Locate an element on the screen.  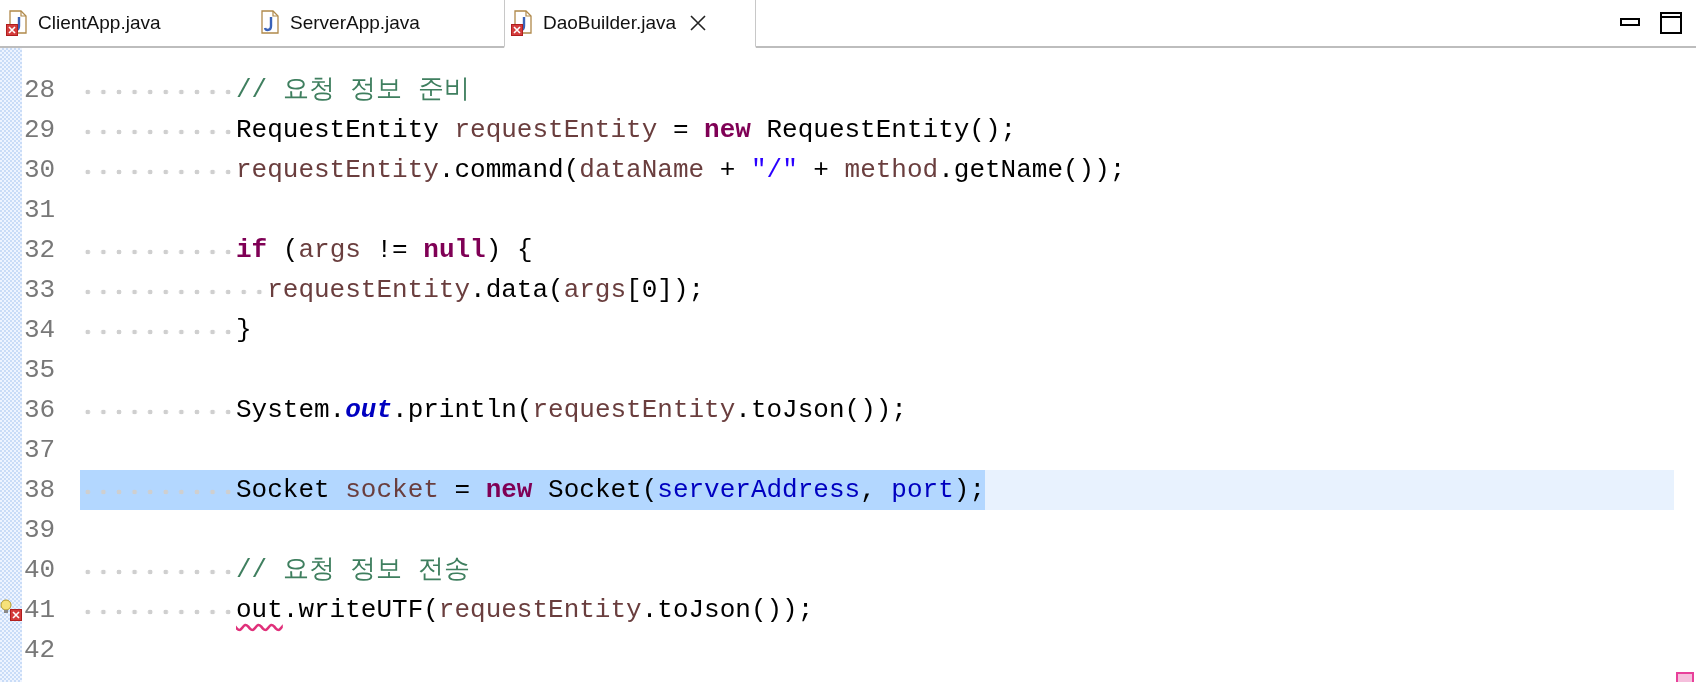
editor-tab: DaoBuilder.java is located at coordinates (630, 24).